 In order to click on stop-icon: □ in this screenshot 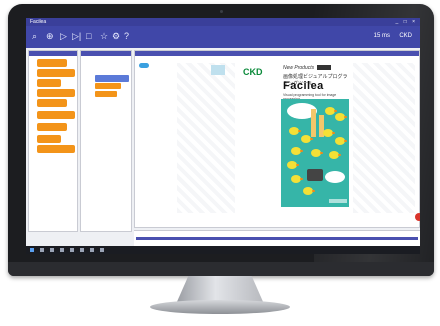, I will do `click(88, 36)`.